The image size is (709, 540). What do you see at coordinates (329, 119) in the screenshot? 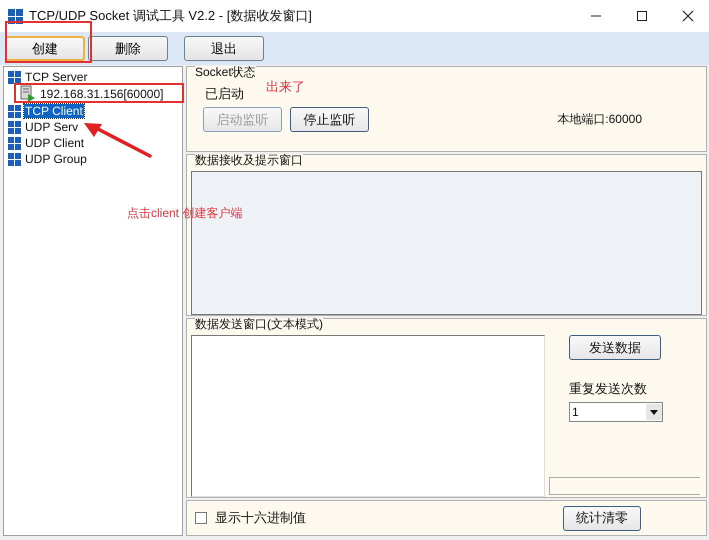
I see `listen-button: 停止监听` at bounding box center [329, 119].